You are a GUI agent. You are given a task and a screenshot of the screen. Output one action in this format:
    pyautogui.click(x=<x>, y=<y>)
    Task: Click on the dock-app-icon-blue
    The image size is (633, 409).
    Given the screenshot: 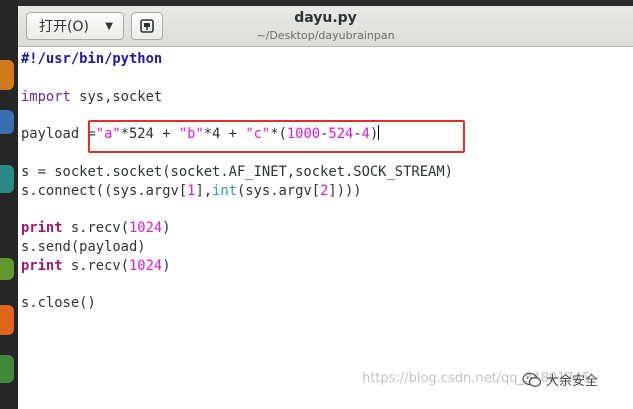 What is the action you would take?
    pyautogui.click(x=7, y=122)
    